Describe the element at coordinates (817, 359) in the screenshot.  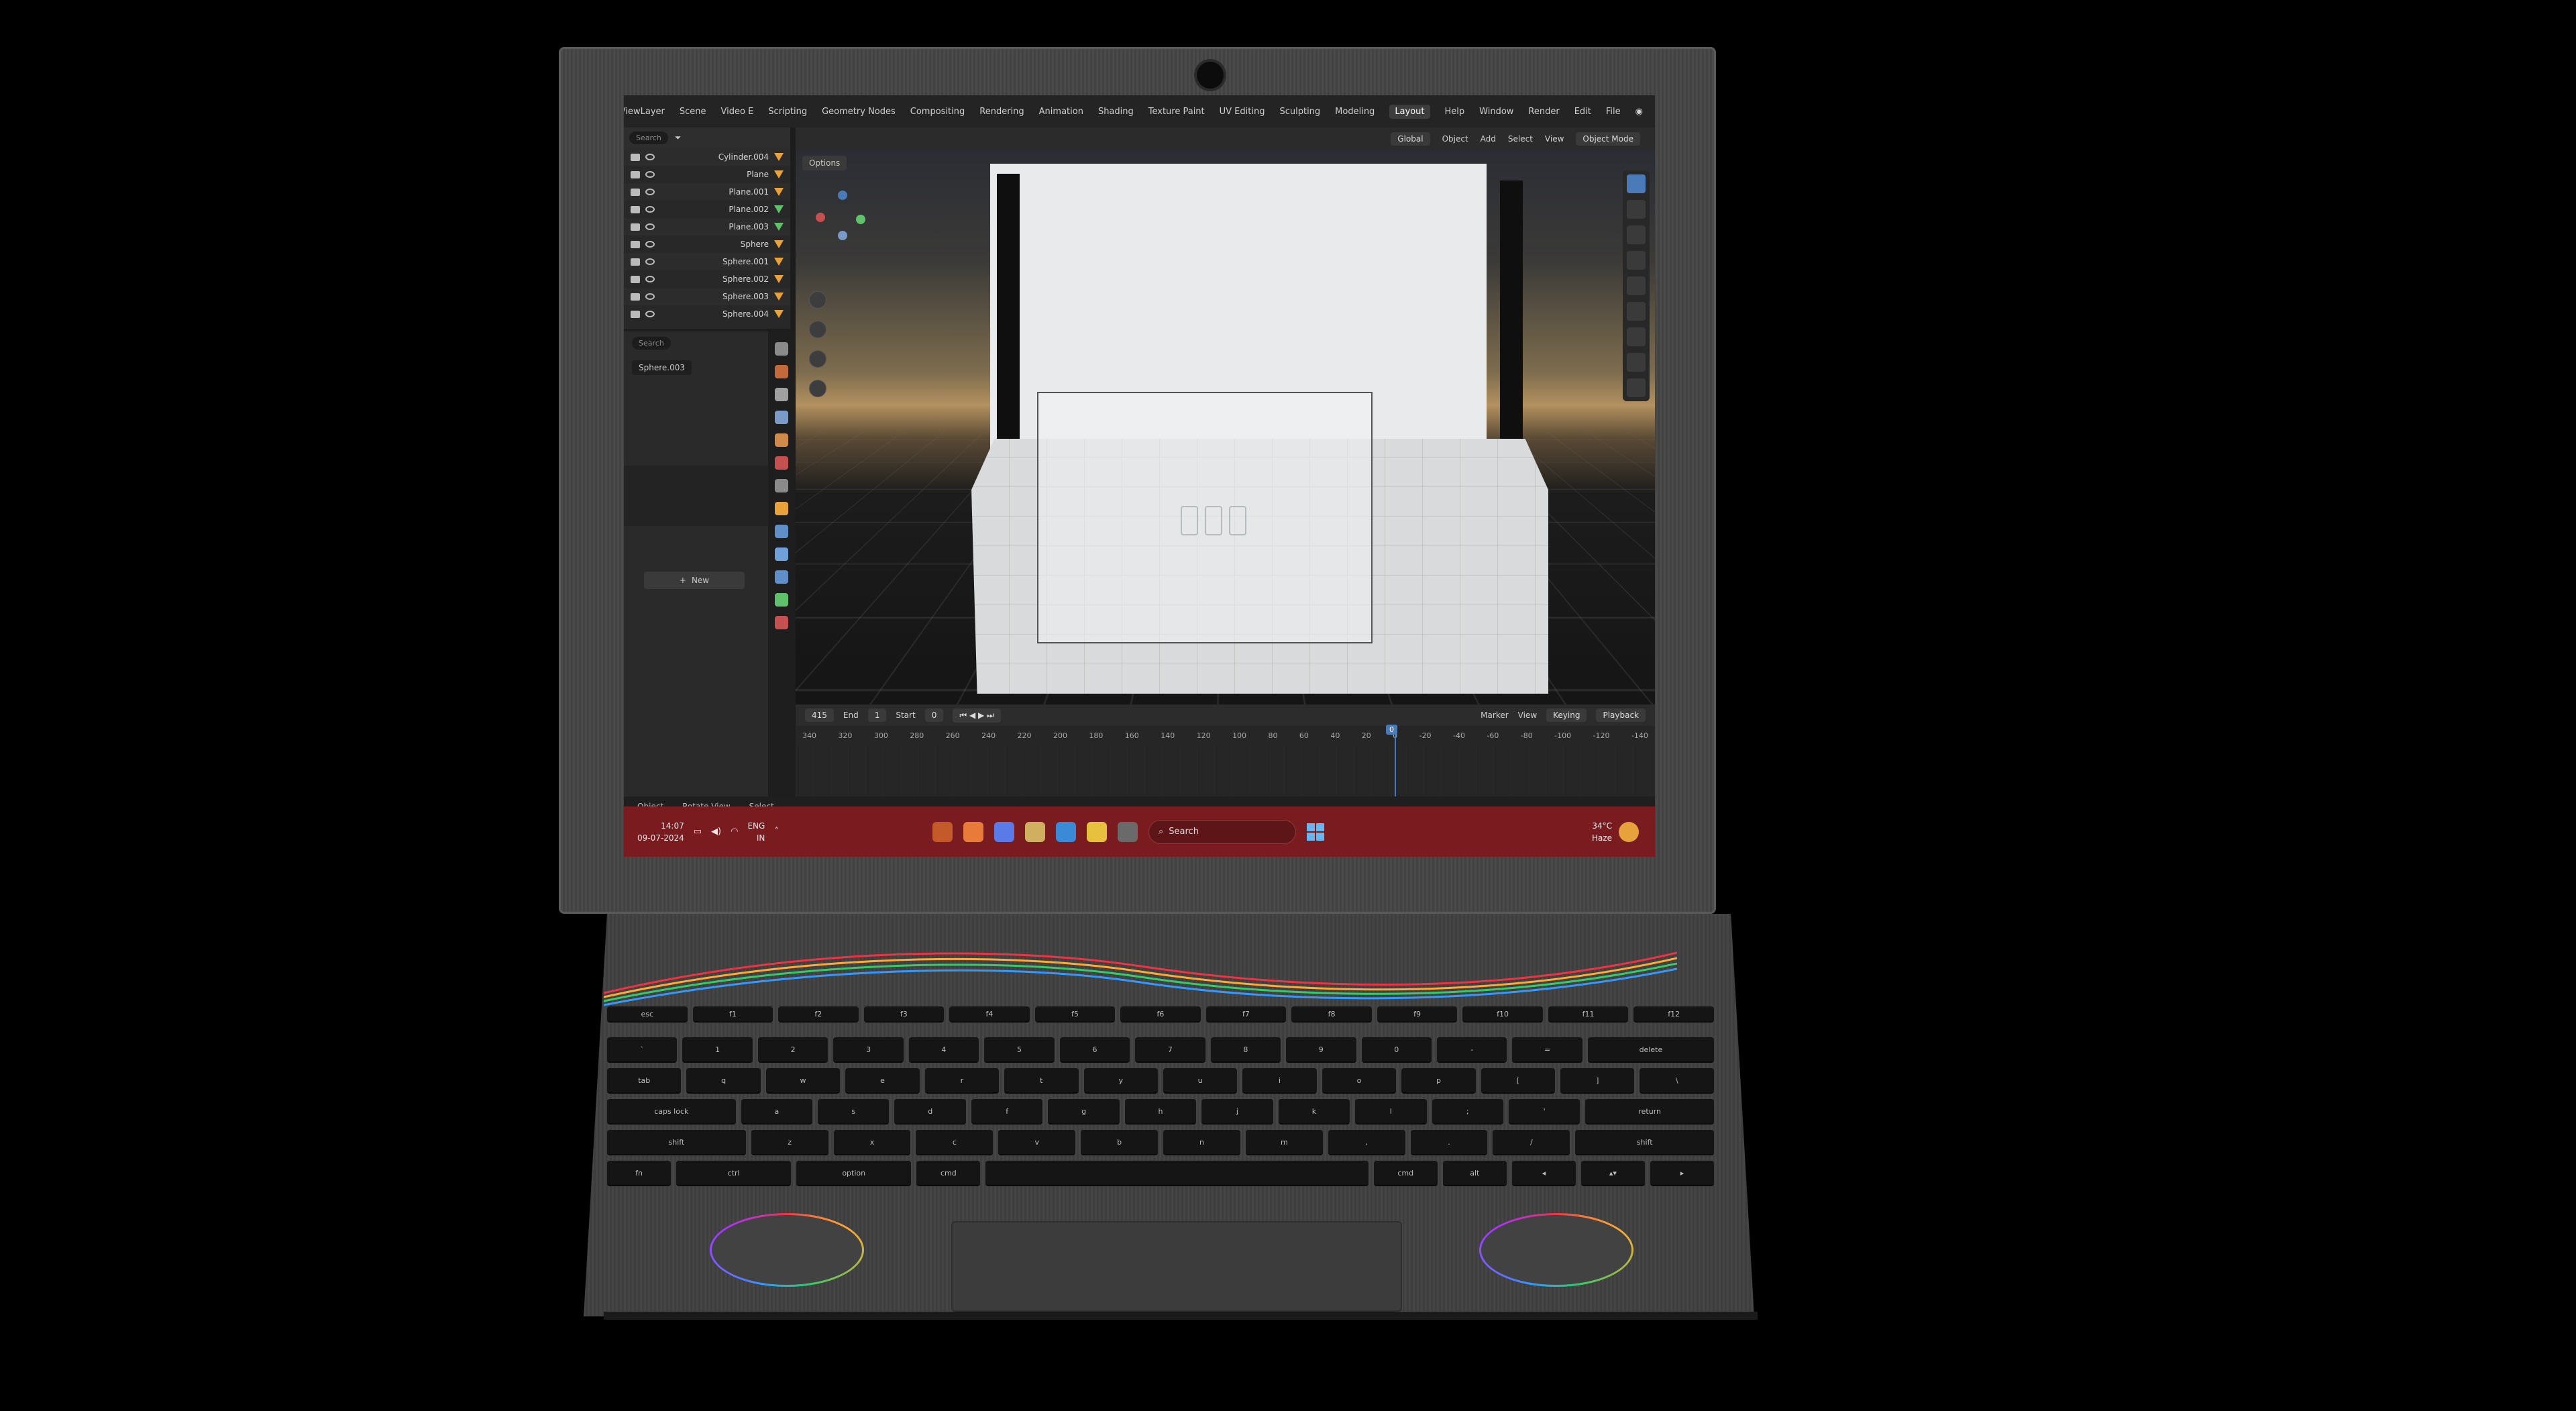
I see `camera-view-icon` at that location.